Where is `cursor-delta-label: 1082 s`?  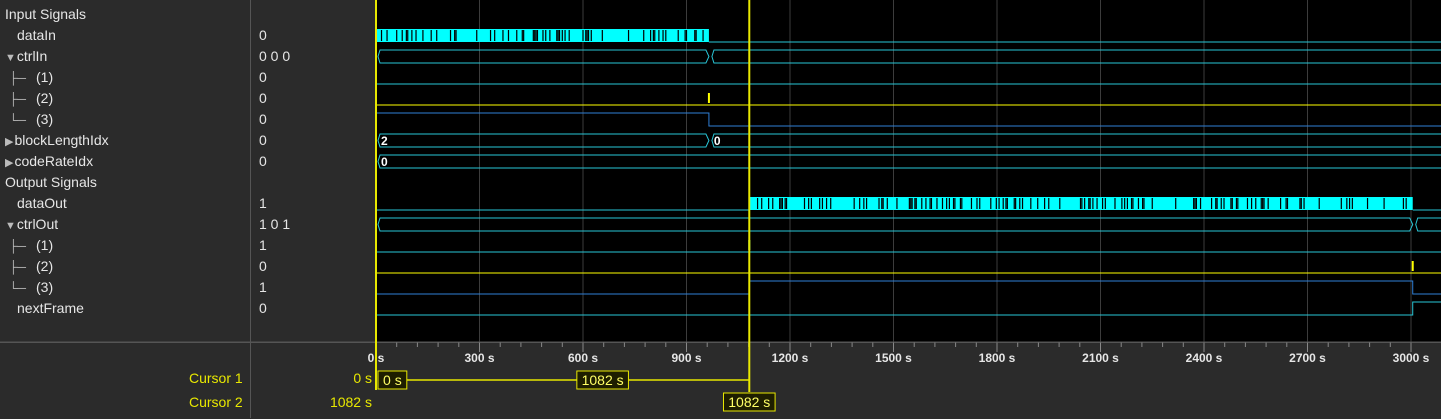 cursor-delta-label: 1082 s is located at coordinates (603, 380).